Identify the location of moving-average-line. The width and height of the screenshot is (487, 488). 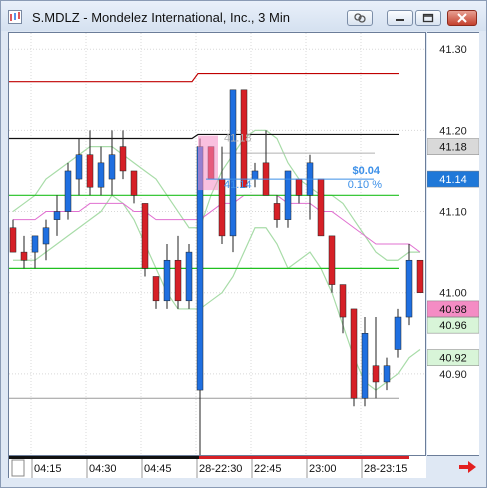
(217, 223).